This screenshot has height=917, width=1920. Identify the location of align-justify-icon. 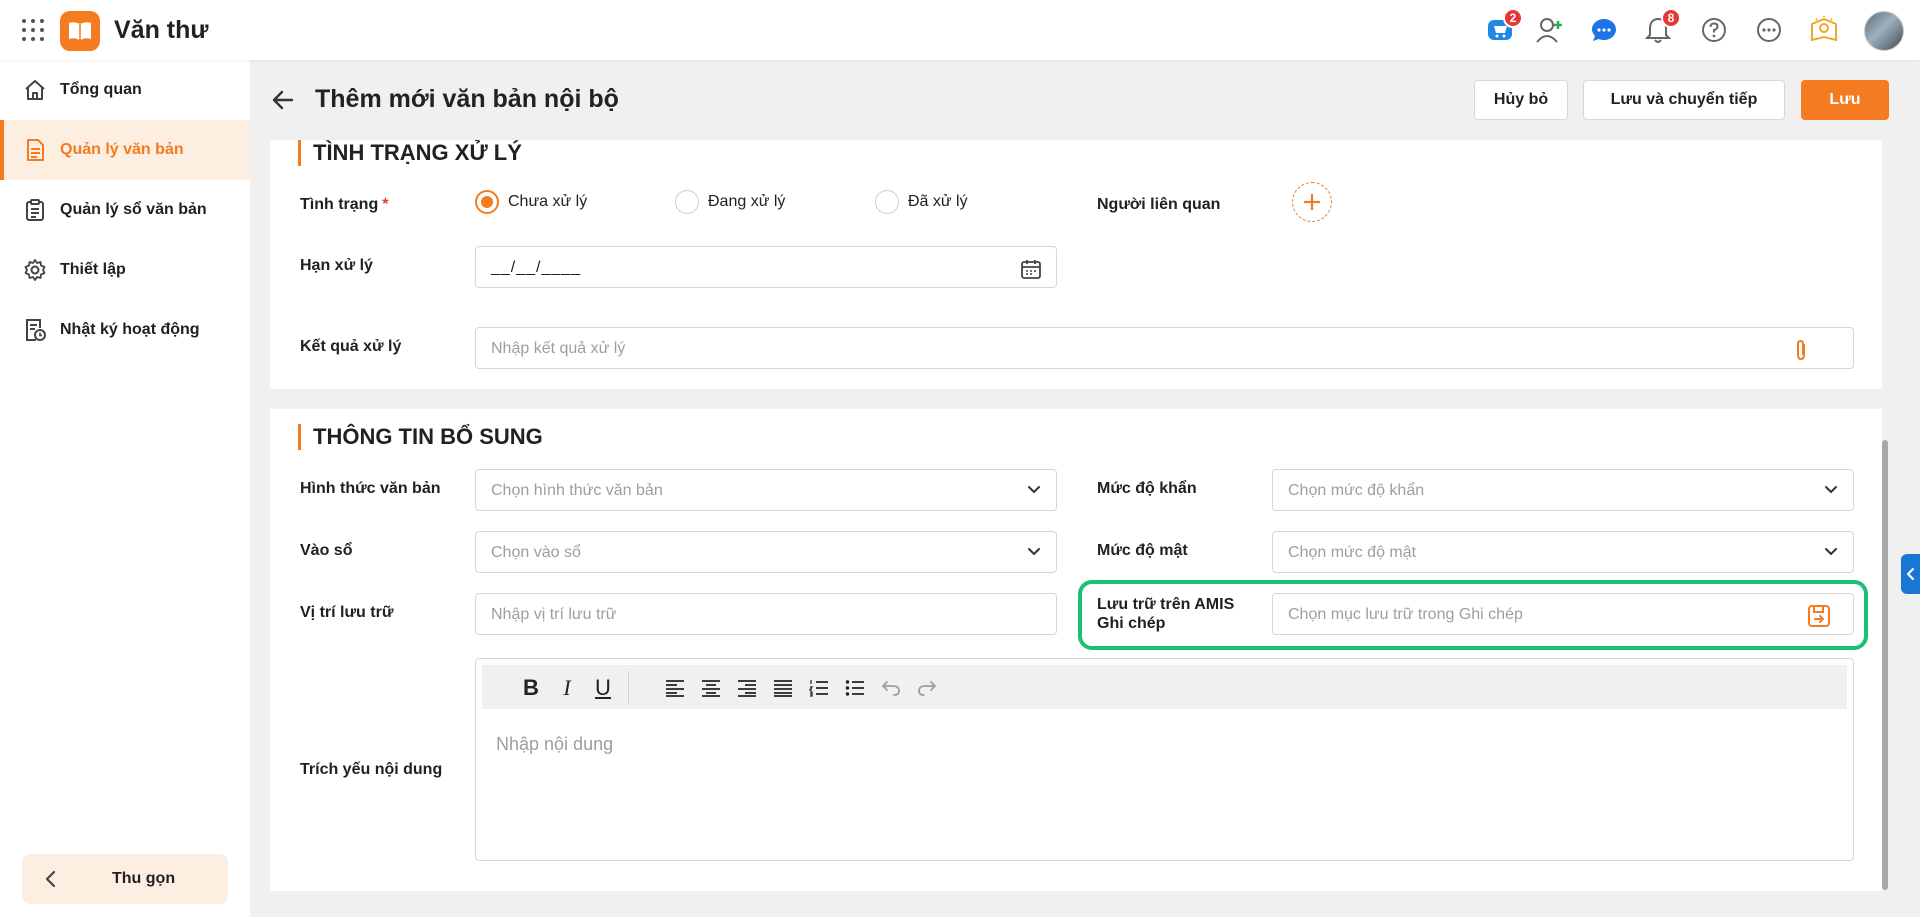
(783, 688).